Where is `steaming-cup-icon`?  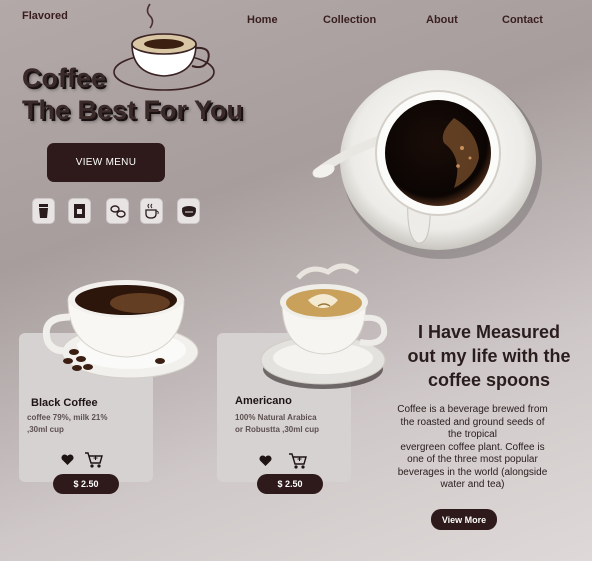
steaming-cup-icon is located at coordinates (151, 211).